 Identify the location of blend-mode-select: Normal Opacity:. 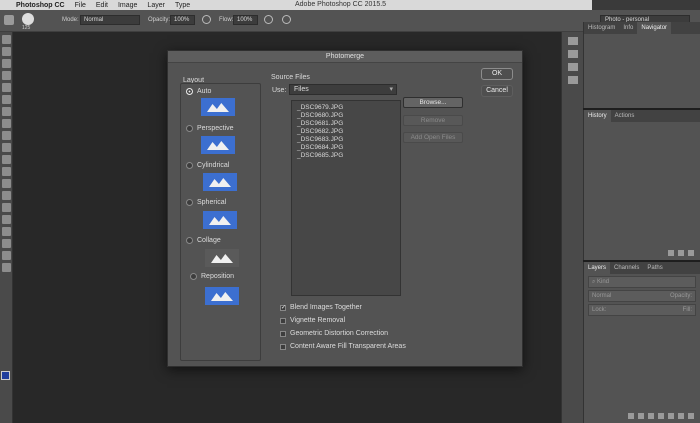
(642, 296).